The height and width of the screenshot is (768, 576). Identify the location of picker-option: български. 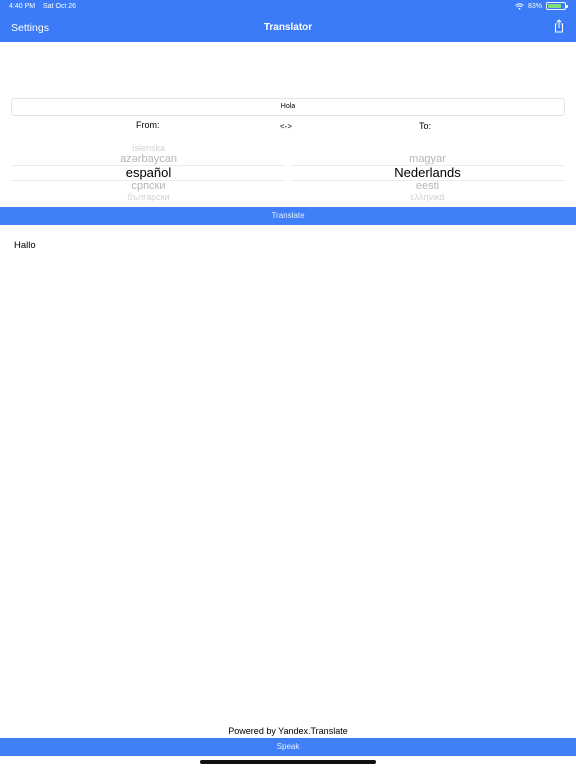
(148, 197).